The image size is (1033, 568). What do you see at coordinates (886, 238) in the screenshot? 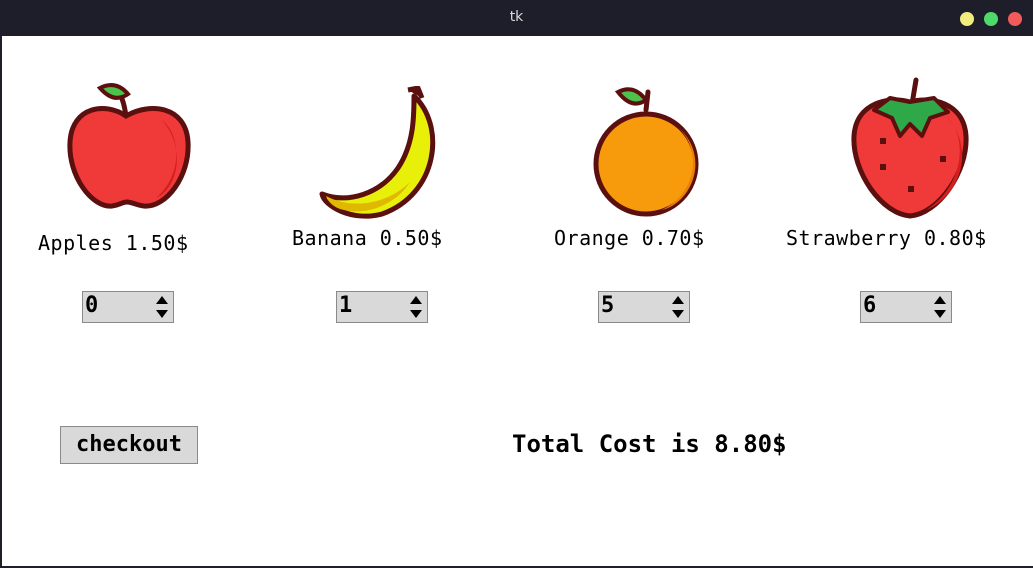
I see `product-label-strawberry: Strawberry 0.80$` at bounding box center [886, 238].